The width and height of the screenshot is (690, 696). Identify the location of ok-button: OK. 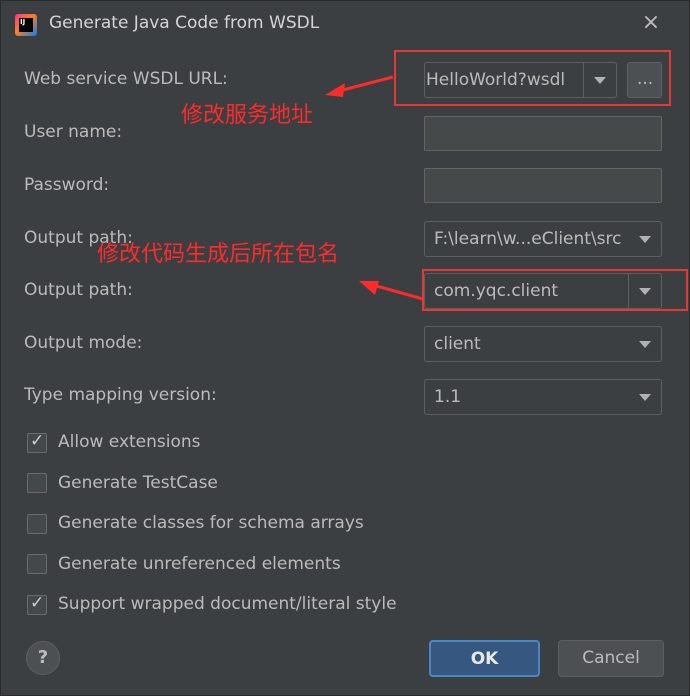
(484, 658).